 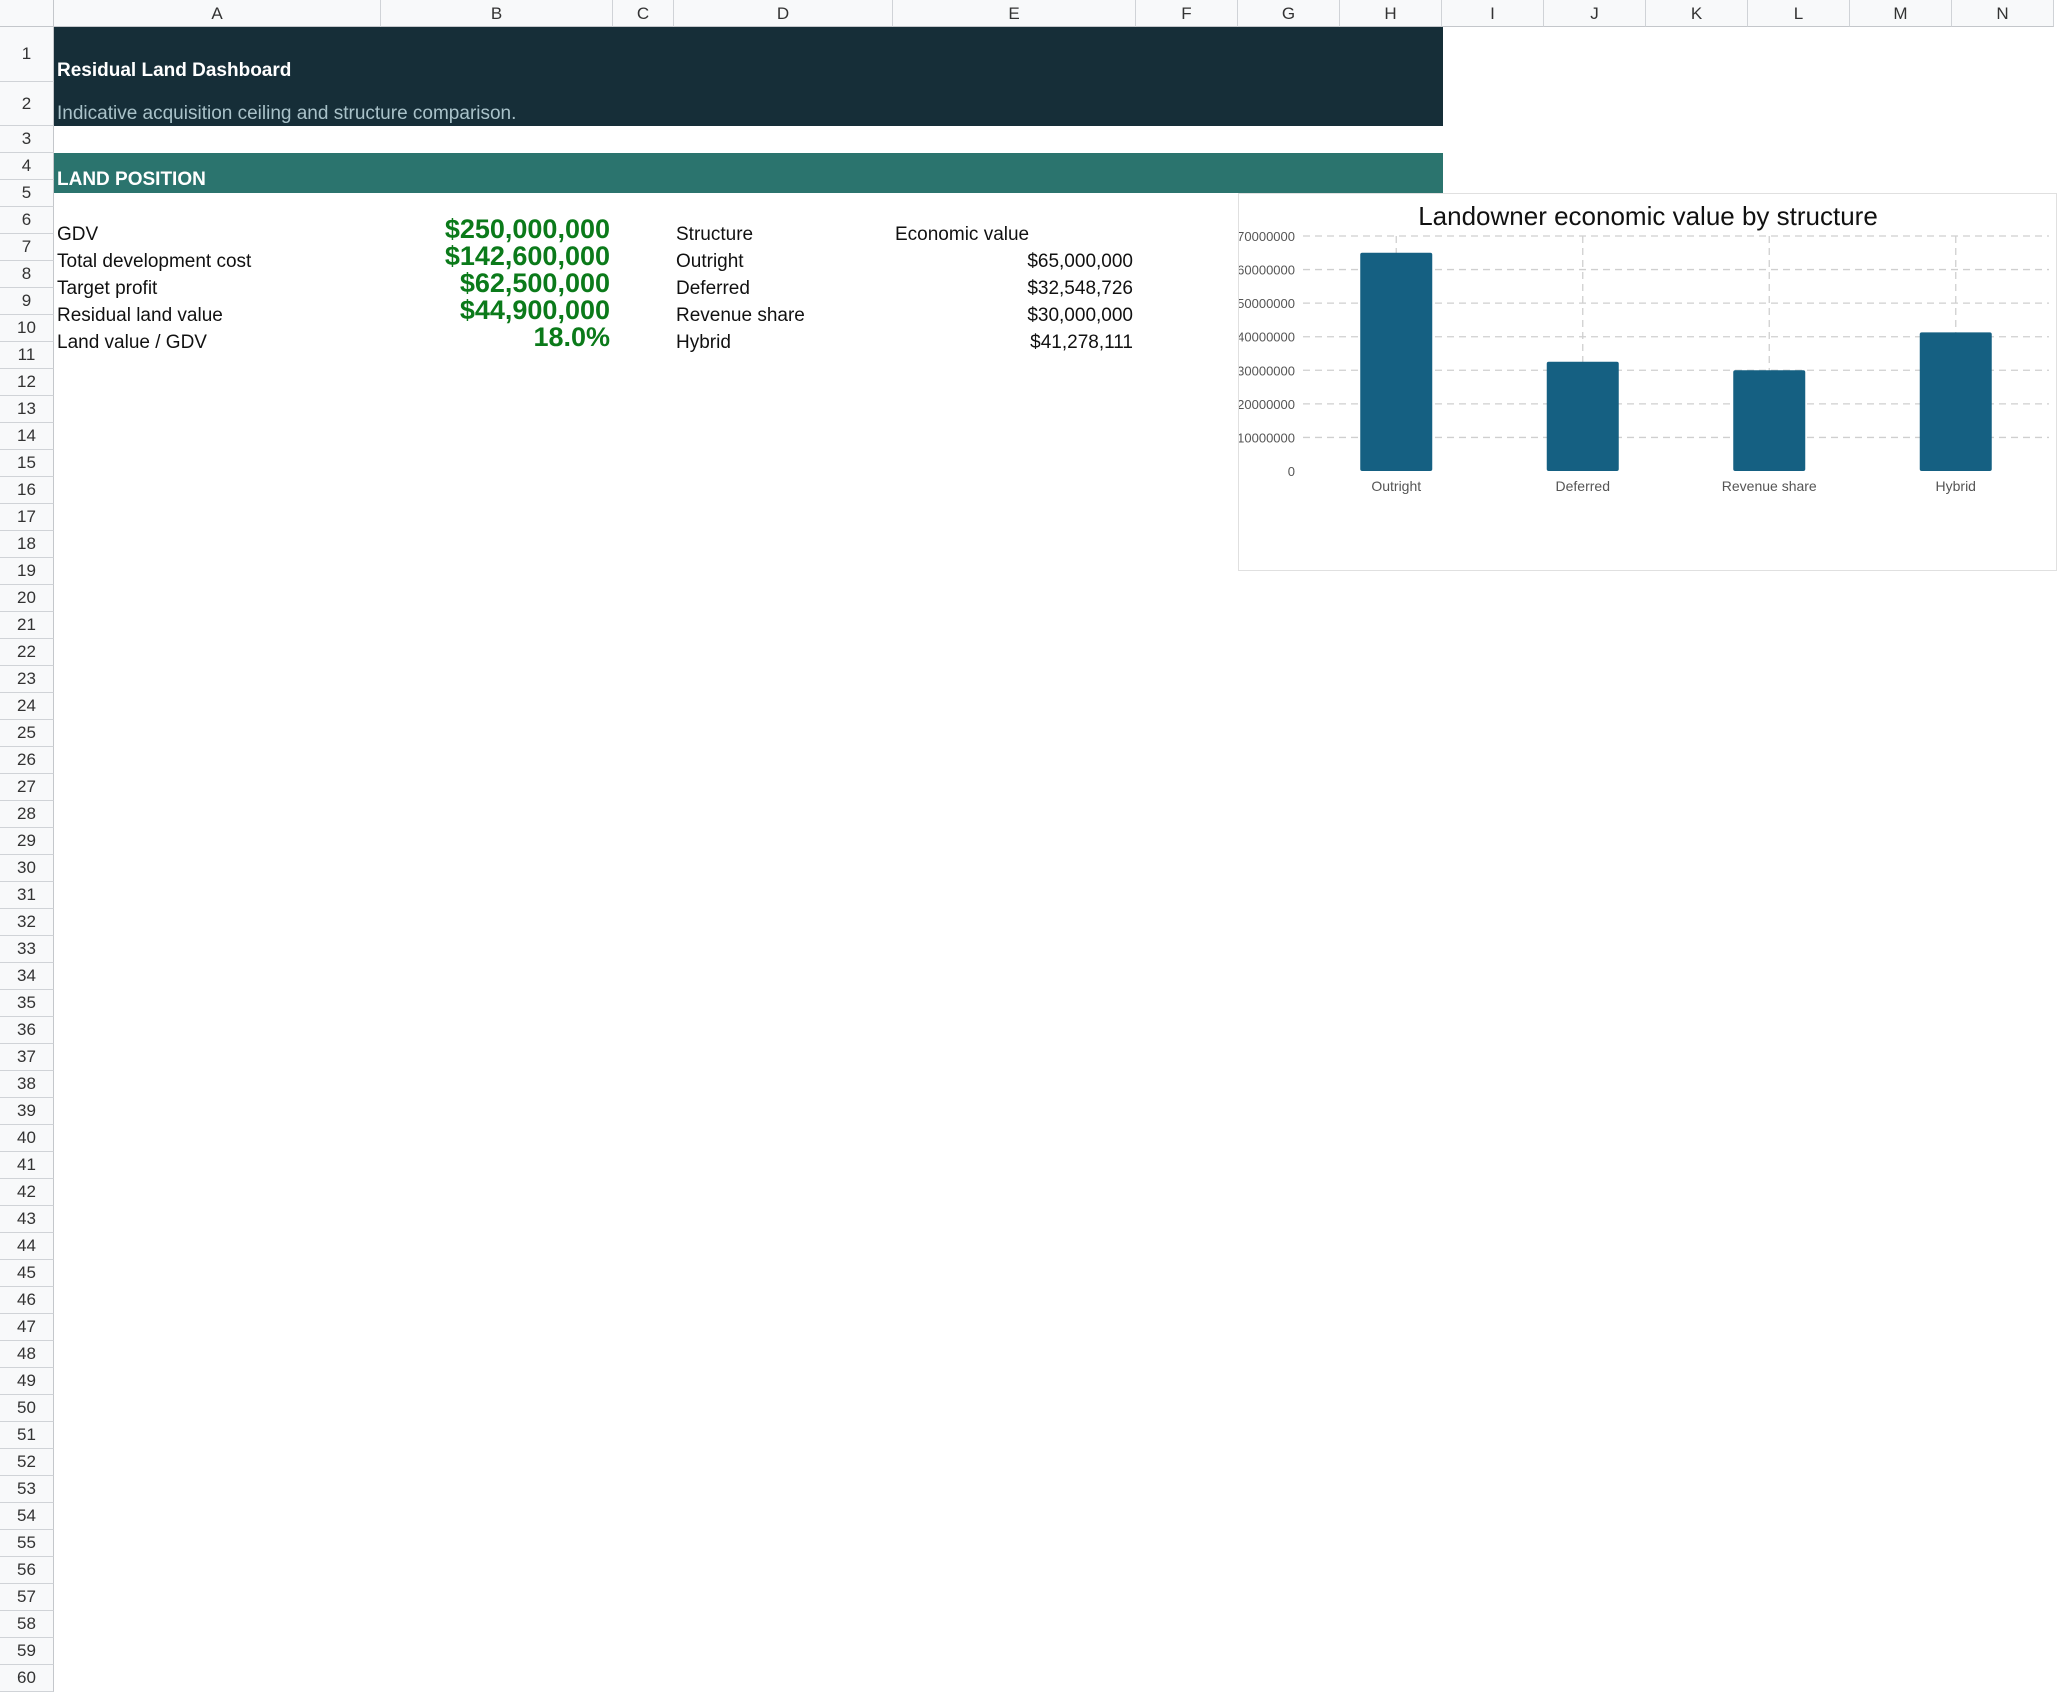 What do you see at coordinates (27, 1651) in the screenshot?
I see `row-header-59: 59` at bounding box center [27, 1651].